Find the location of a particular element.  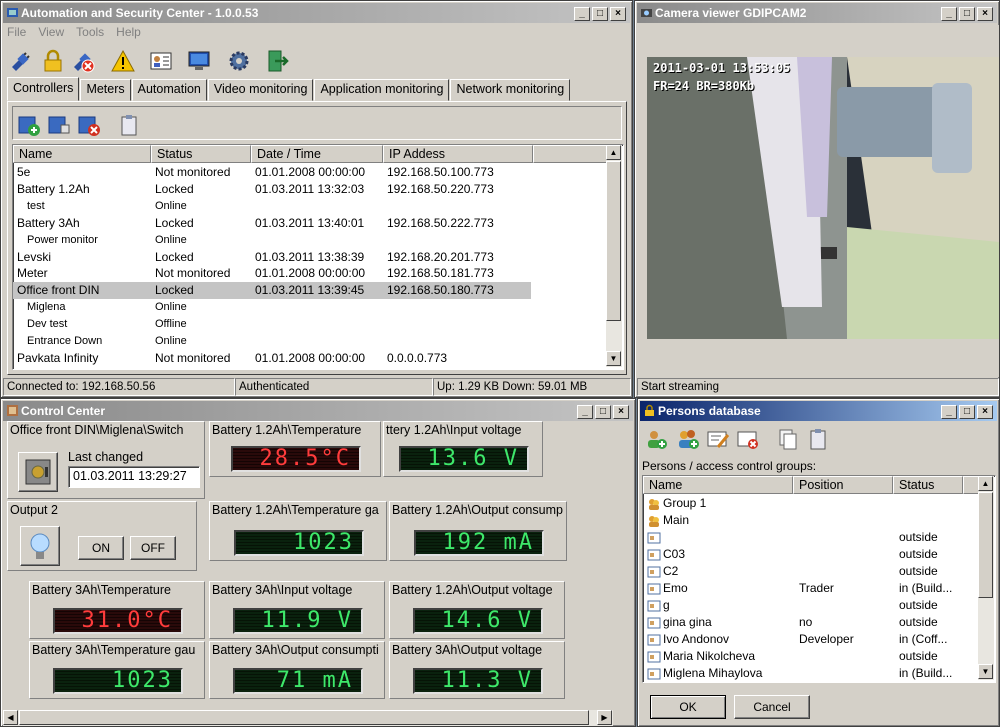

scroll-thumb is located at coordinates (613, 241).